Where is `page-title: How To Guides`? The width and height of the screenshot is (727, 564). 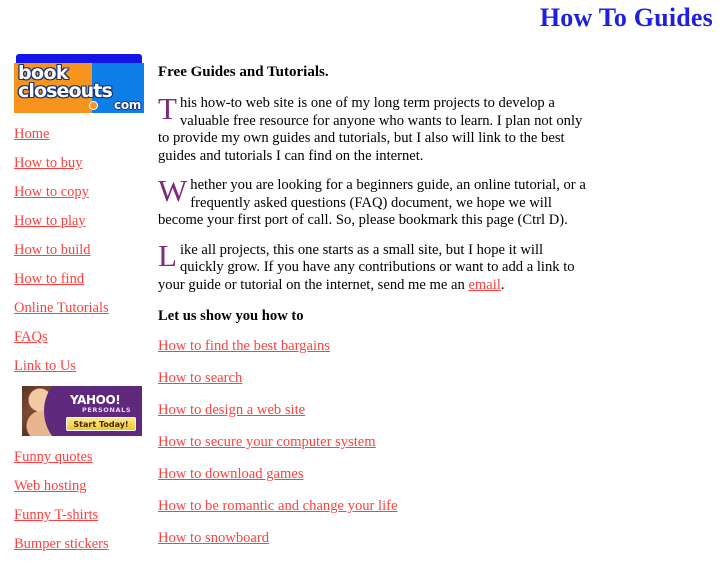
page-title: How To Guides is located at coordinates (626, 17).